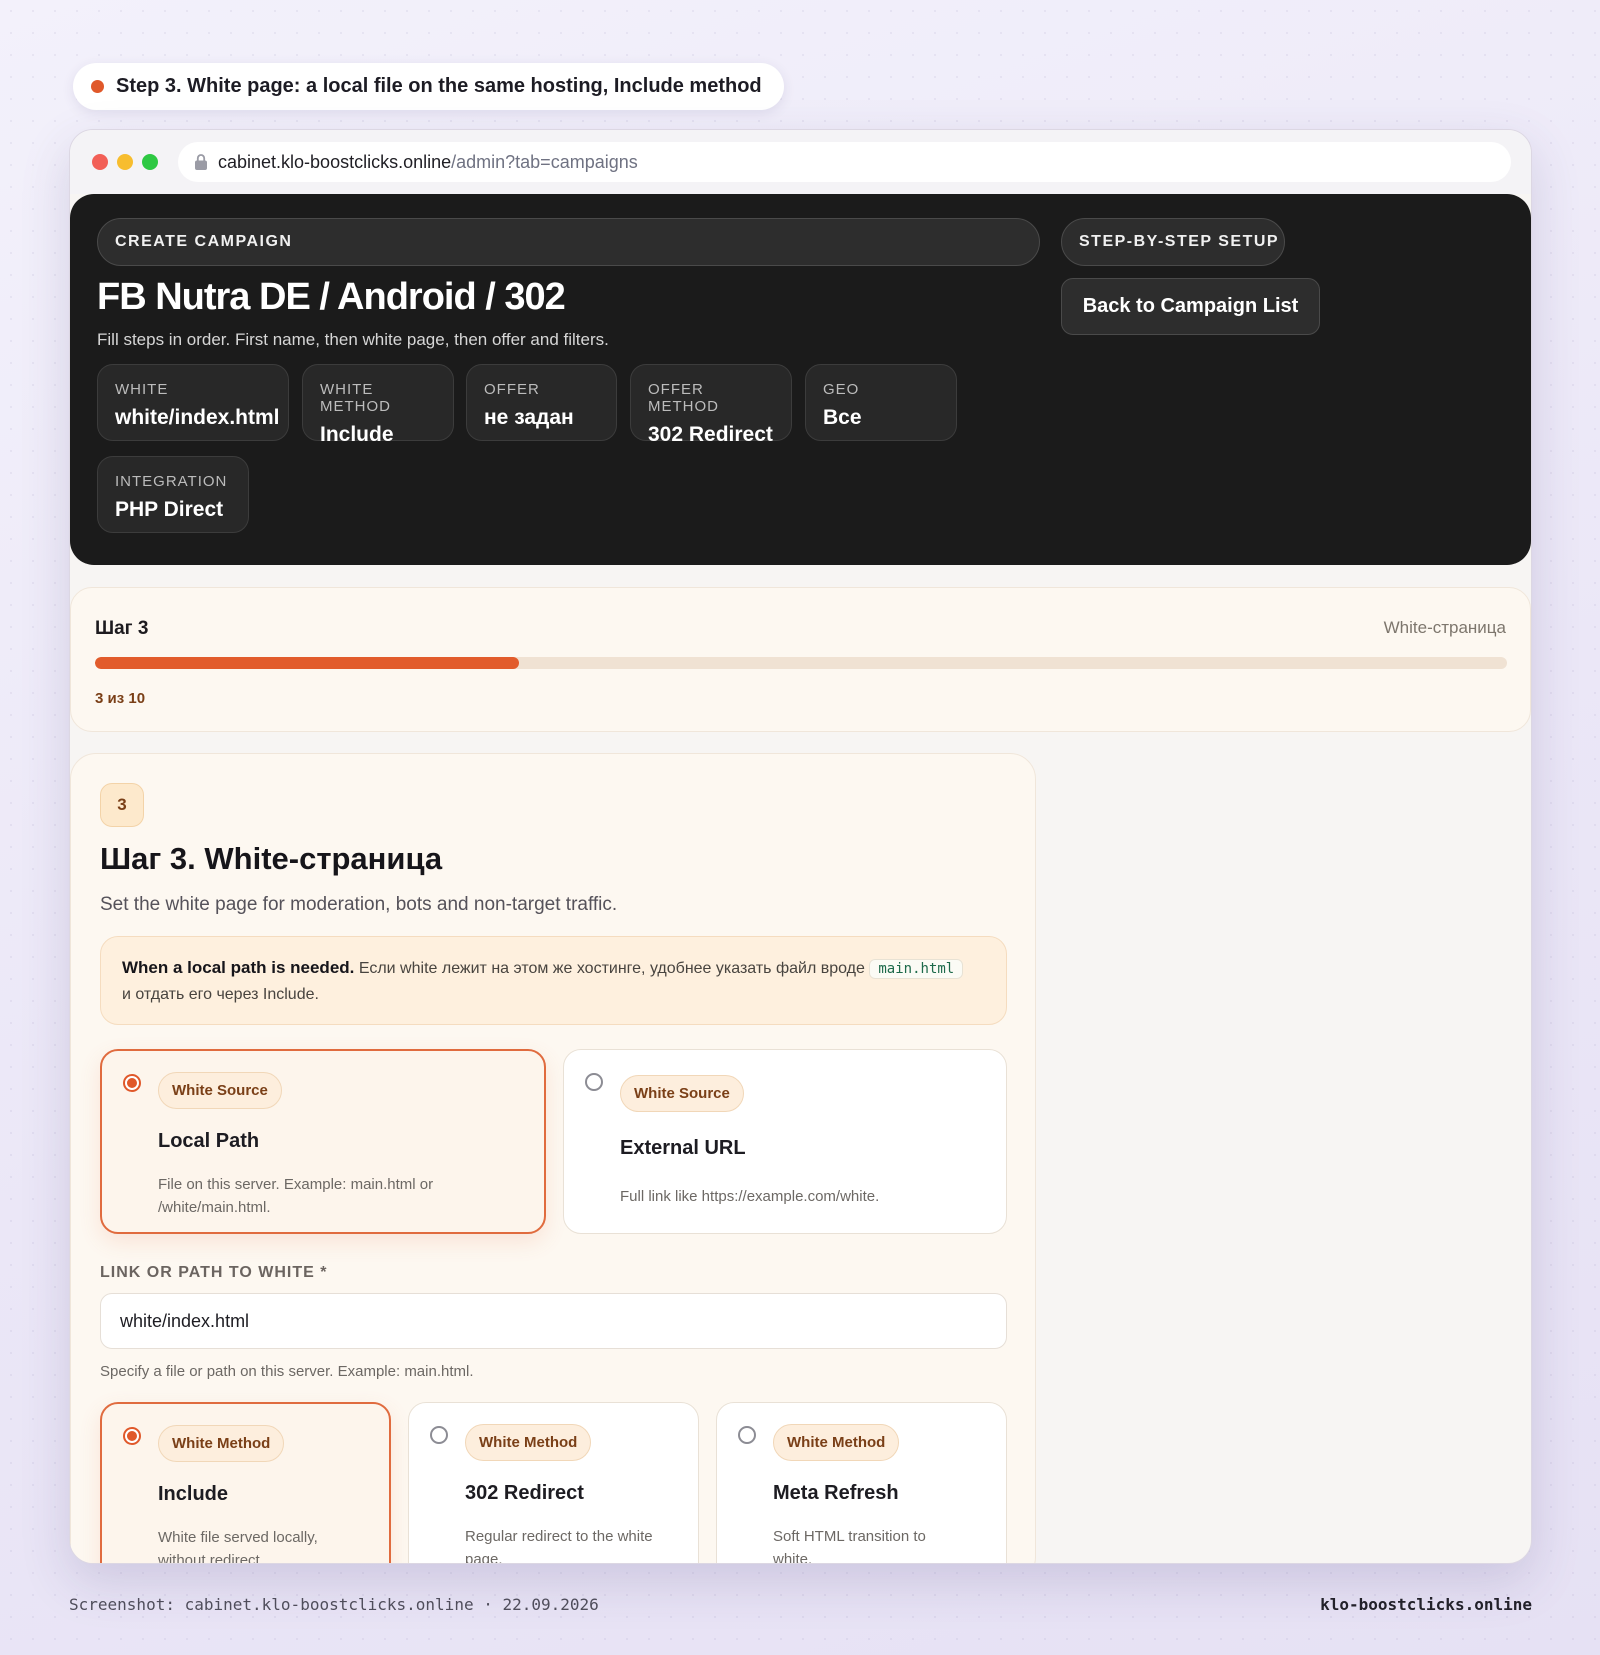 This screenshot has height=1655, width=1600. What do you see at coordinates (842, 417) in the screenshot?
I see `stat-value: Все` at bounding box center [842, 417].